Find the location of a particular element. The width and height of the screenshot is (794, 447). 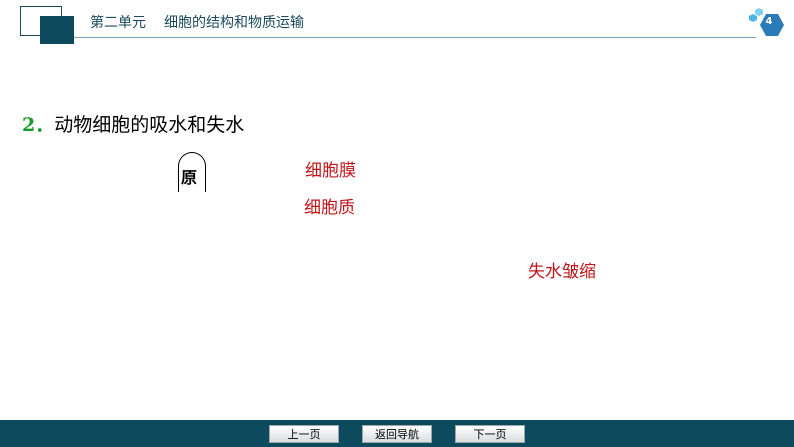

section-title-text: 动物细胞的吸水和失水 is located at coordinates (149, 125).